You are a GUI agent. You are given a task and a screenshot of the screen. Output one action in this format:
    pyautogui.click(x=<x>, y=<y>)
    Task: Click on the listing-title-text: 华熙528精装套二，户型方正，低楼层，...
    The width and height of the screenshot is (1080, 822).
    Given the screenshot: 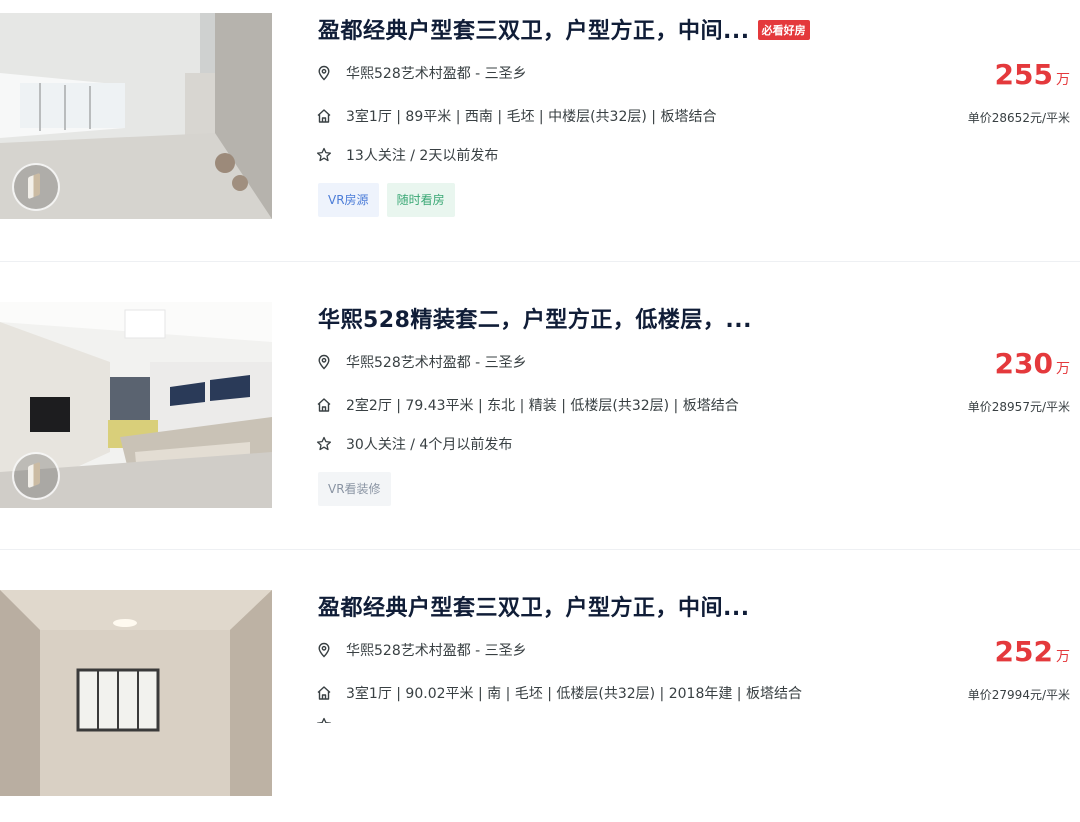 What is the action you would take?
    pyautogui.click(x=535, y=320)
    